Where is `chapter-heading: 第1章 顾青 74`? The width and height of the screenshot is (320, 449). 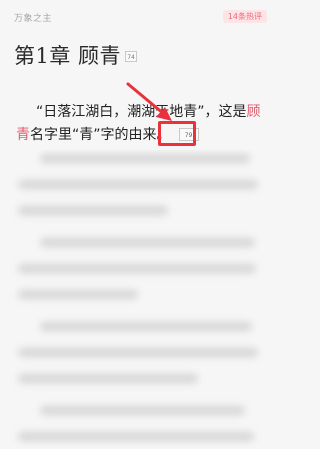 chapter-heading: 第1章 顾青 74 is located at coordinates (76, 55).